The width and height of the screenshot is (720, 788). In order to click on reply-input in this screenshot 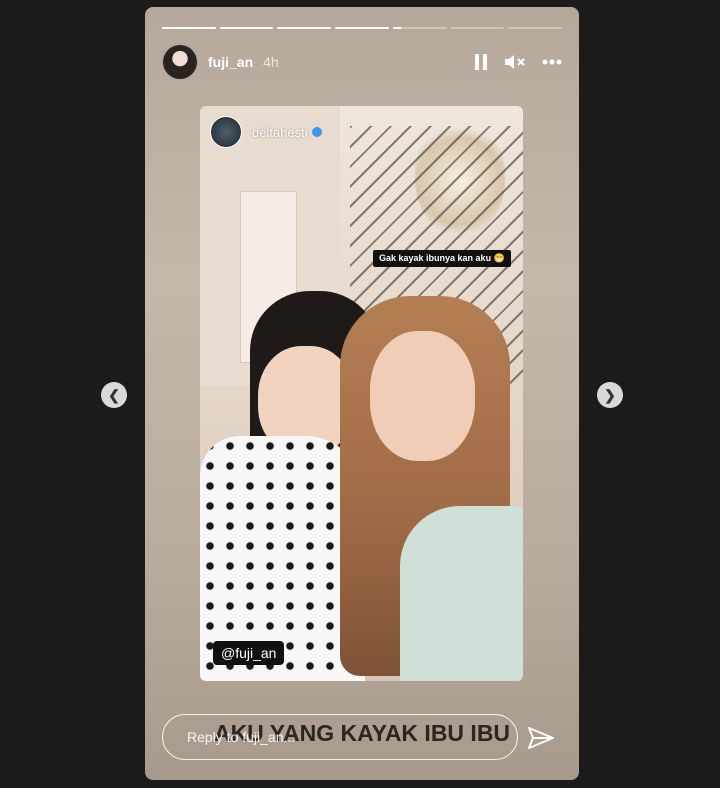, I will do `click(337, 737)`.